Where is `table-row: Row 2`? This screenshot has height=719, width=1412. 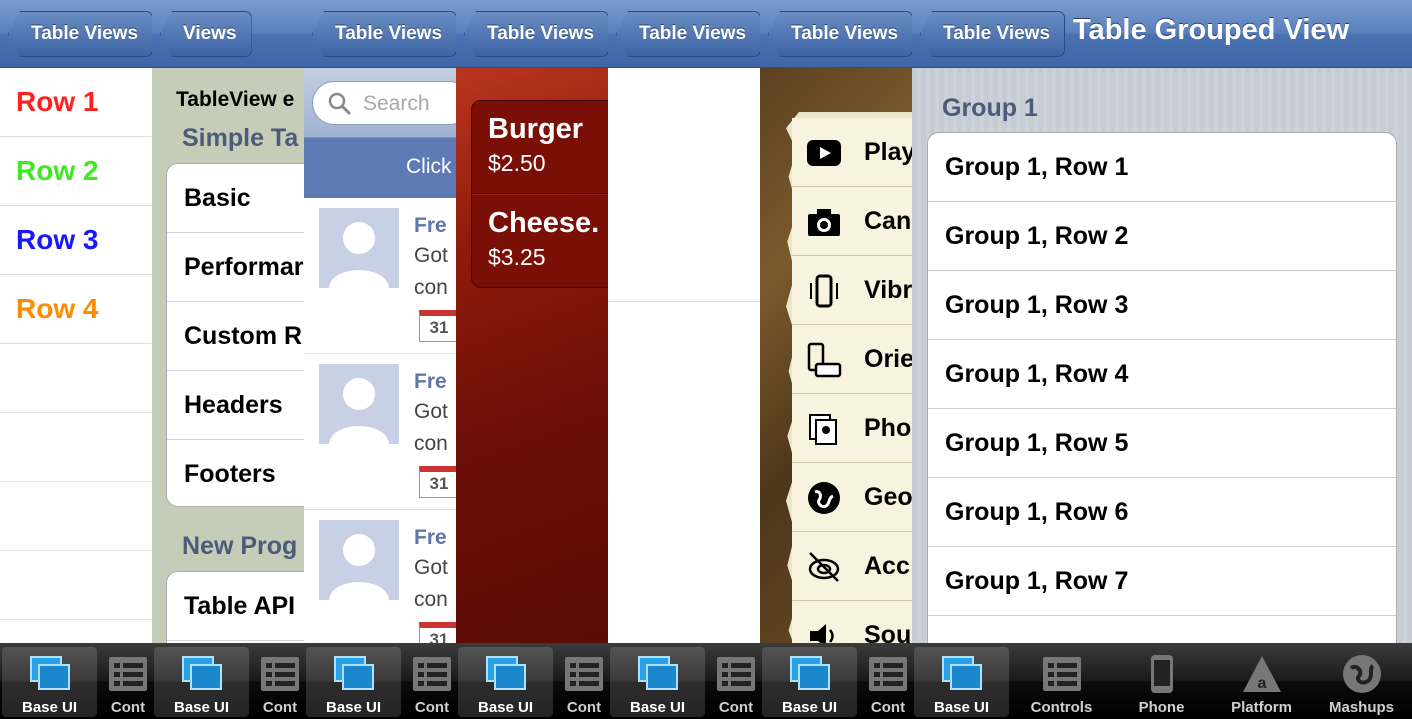 table-row: Row 2 is located at coordinates (76, 171).